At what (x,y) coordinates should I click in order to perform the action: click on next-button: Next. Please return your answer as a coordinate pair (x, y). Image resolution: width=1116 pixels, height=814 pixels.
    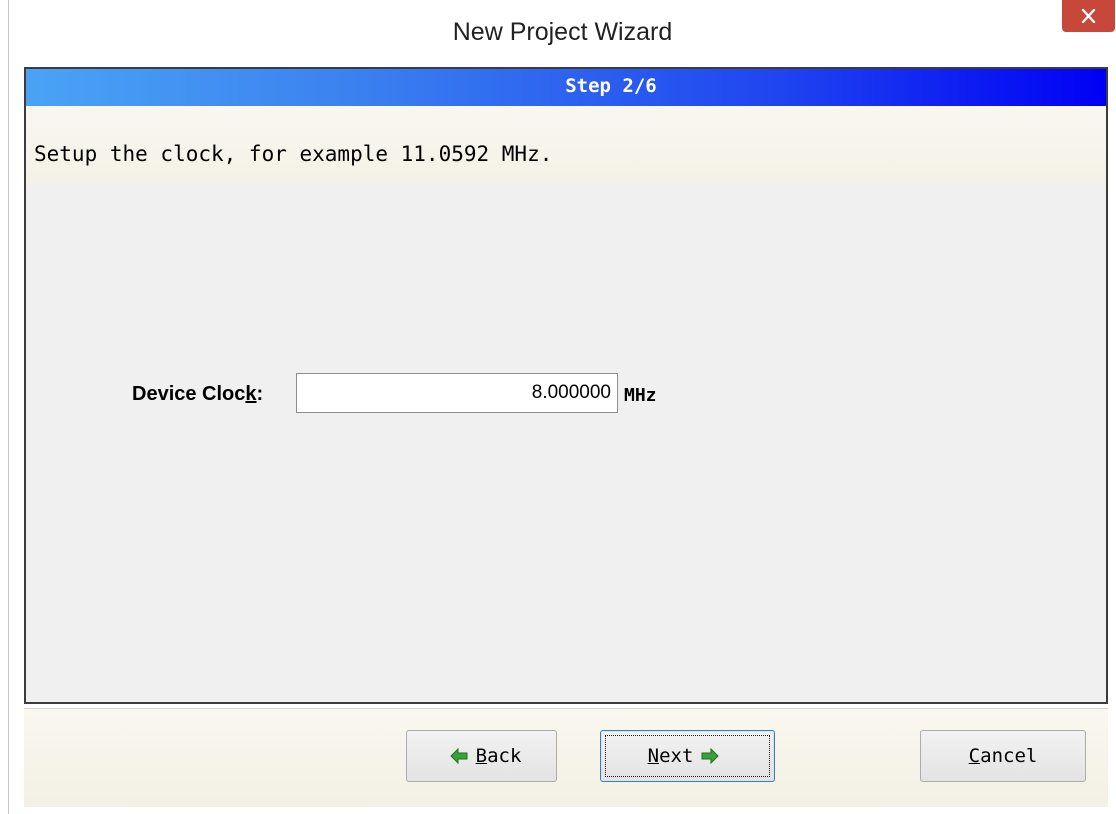
    Looking at the image, I should click on (687, 756).